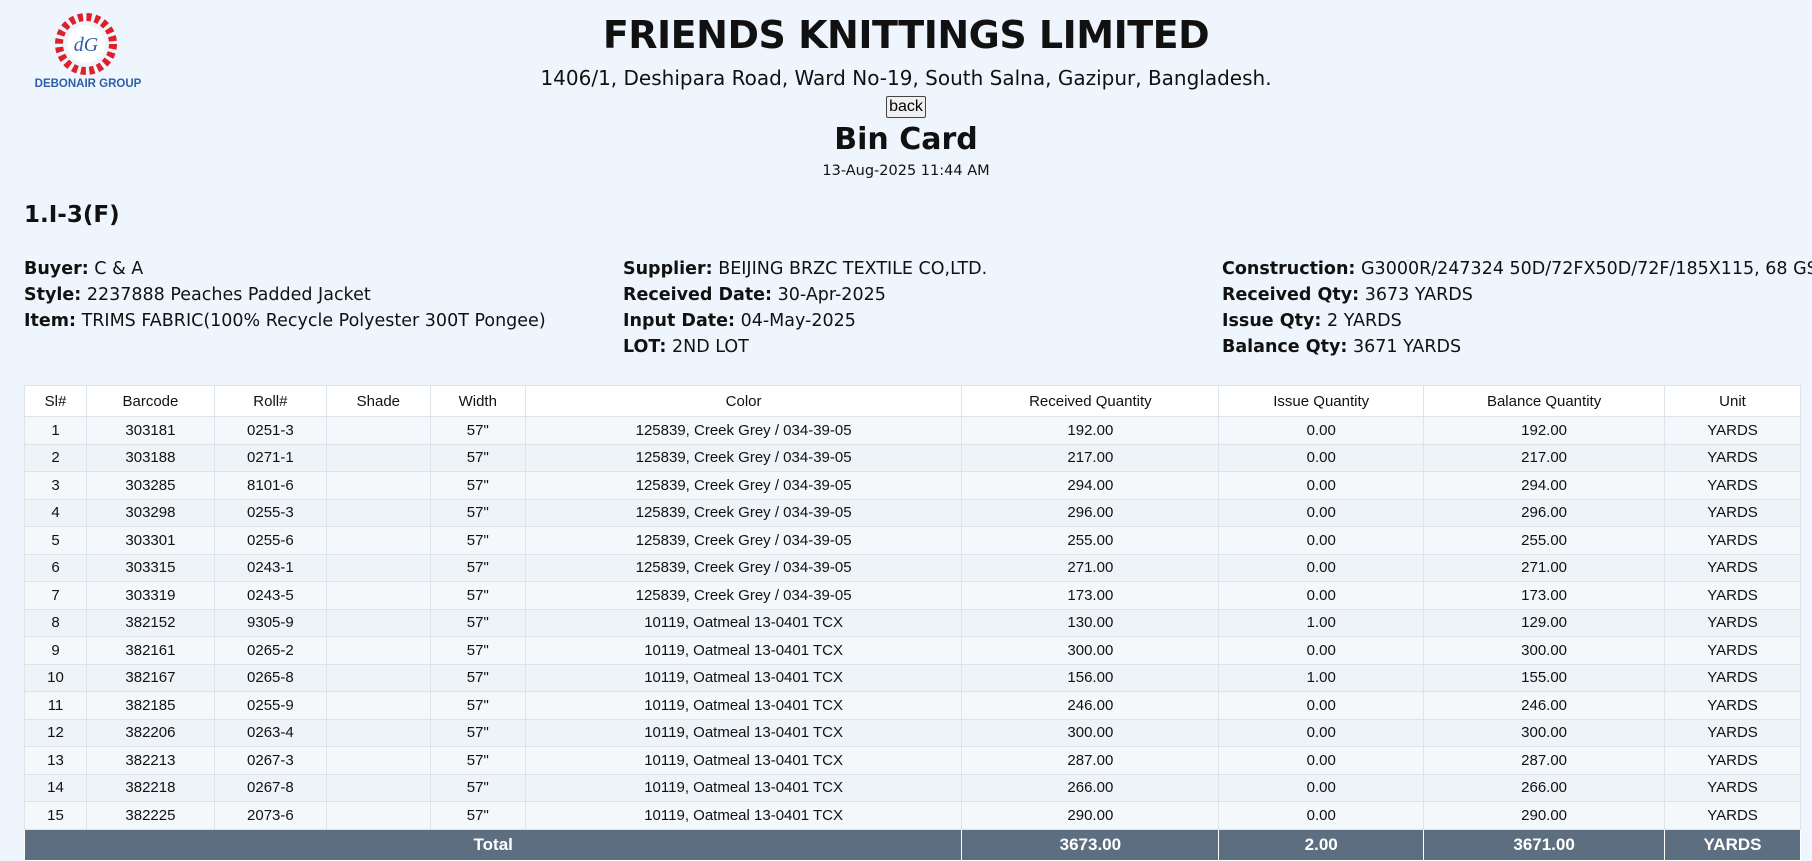 This screenshot has width=1812, height=861. I want to click on cell-sl: 8, so click(55, 622).